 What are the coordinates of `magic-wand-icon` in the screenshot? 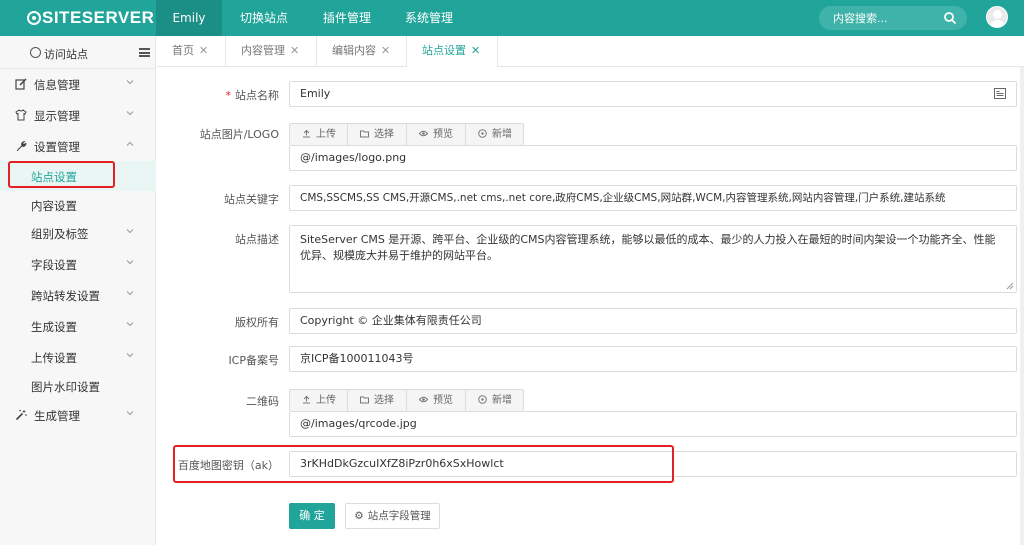 It's located at (21, 415).